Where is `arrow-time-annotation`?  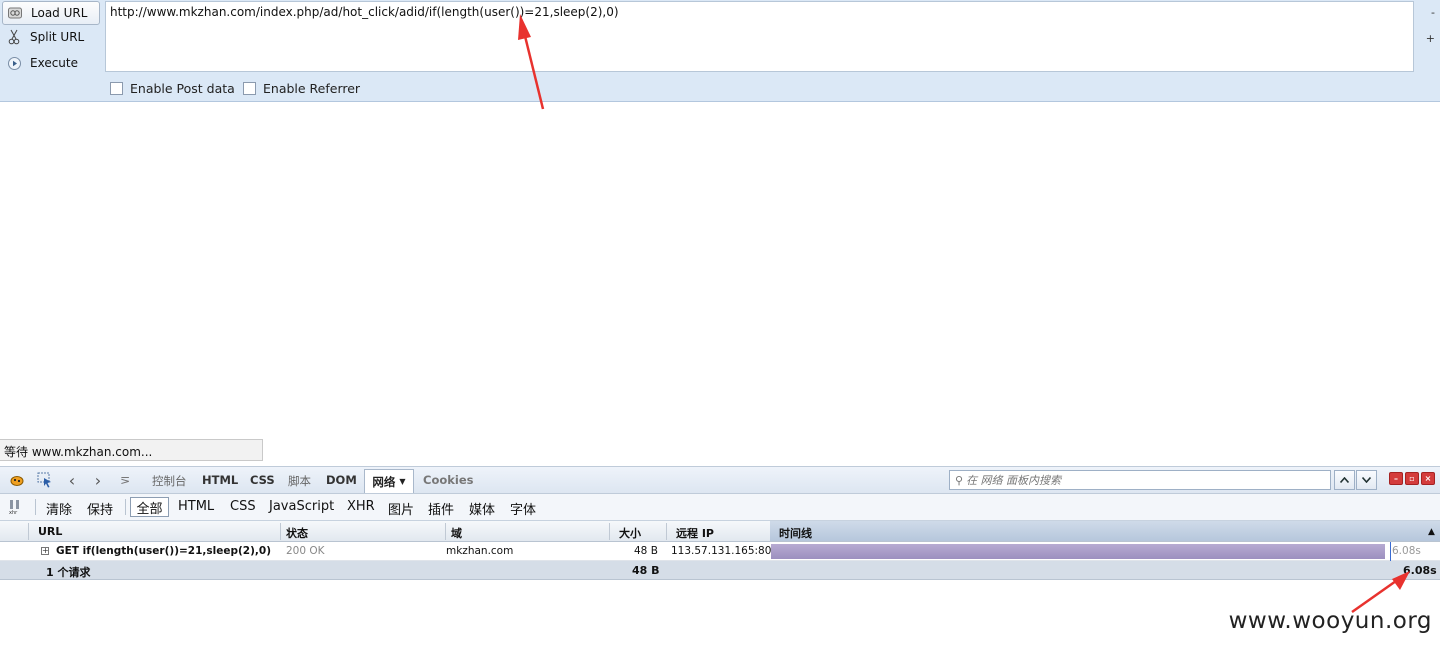
arrow-time-annotation is located at coordinates (1380, 592).